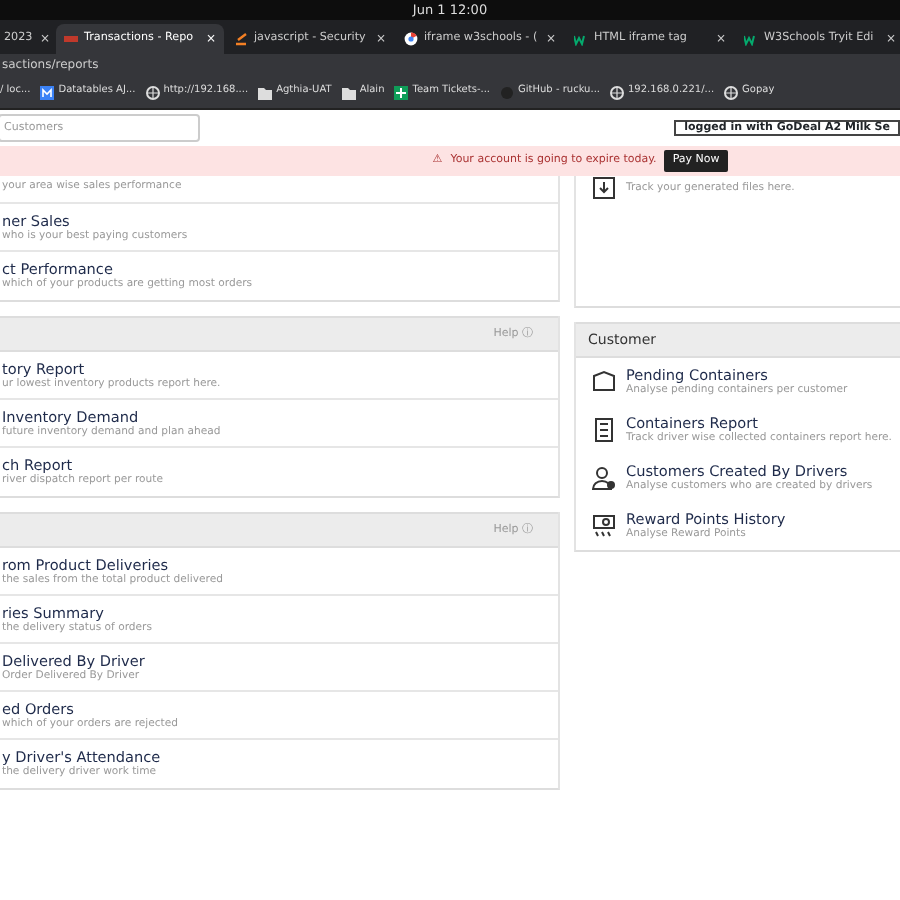  I want to click on report-icon, so click(604, 430).